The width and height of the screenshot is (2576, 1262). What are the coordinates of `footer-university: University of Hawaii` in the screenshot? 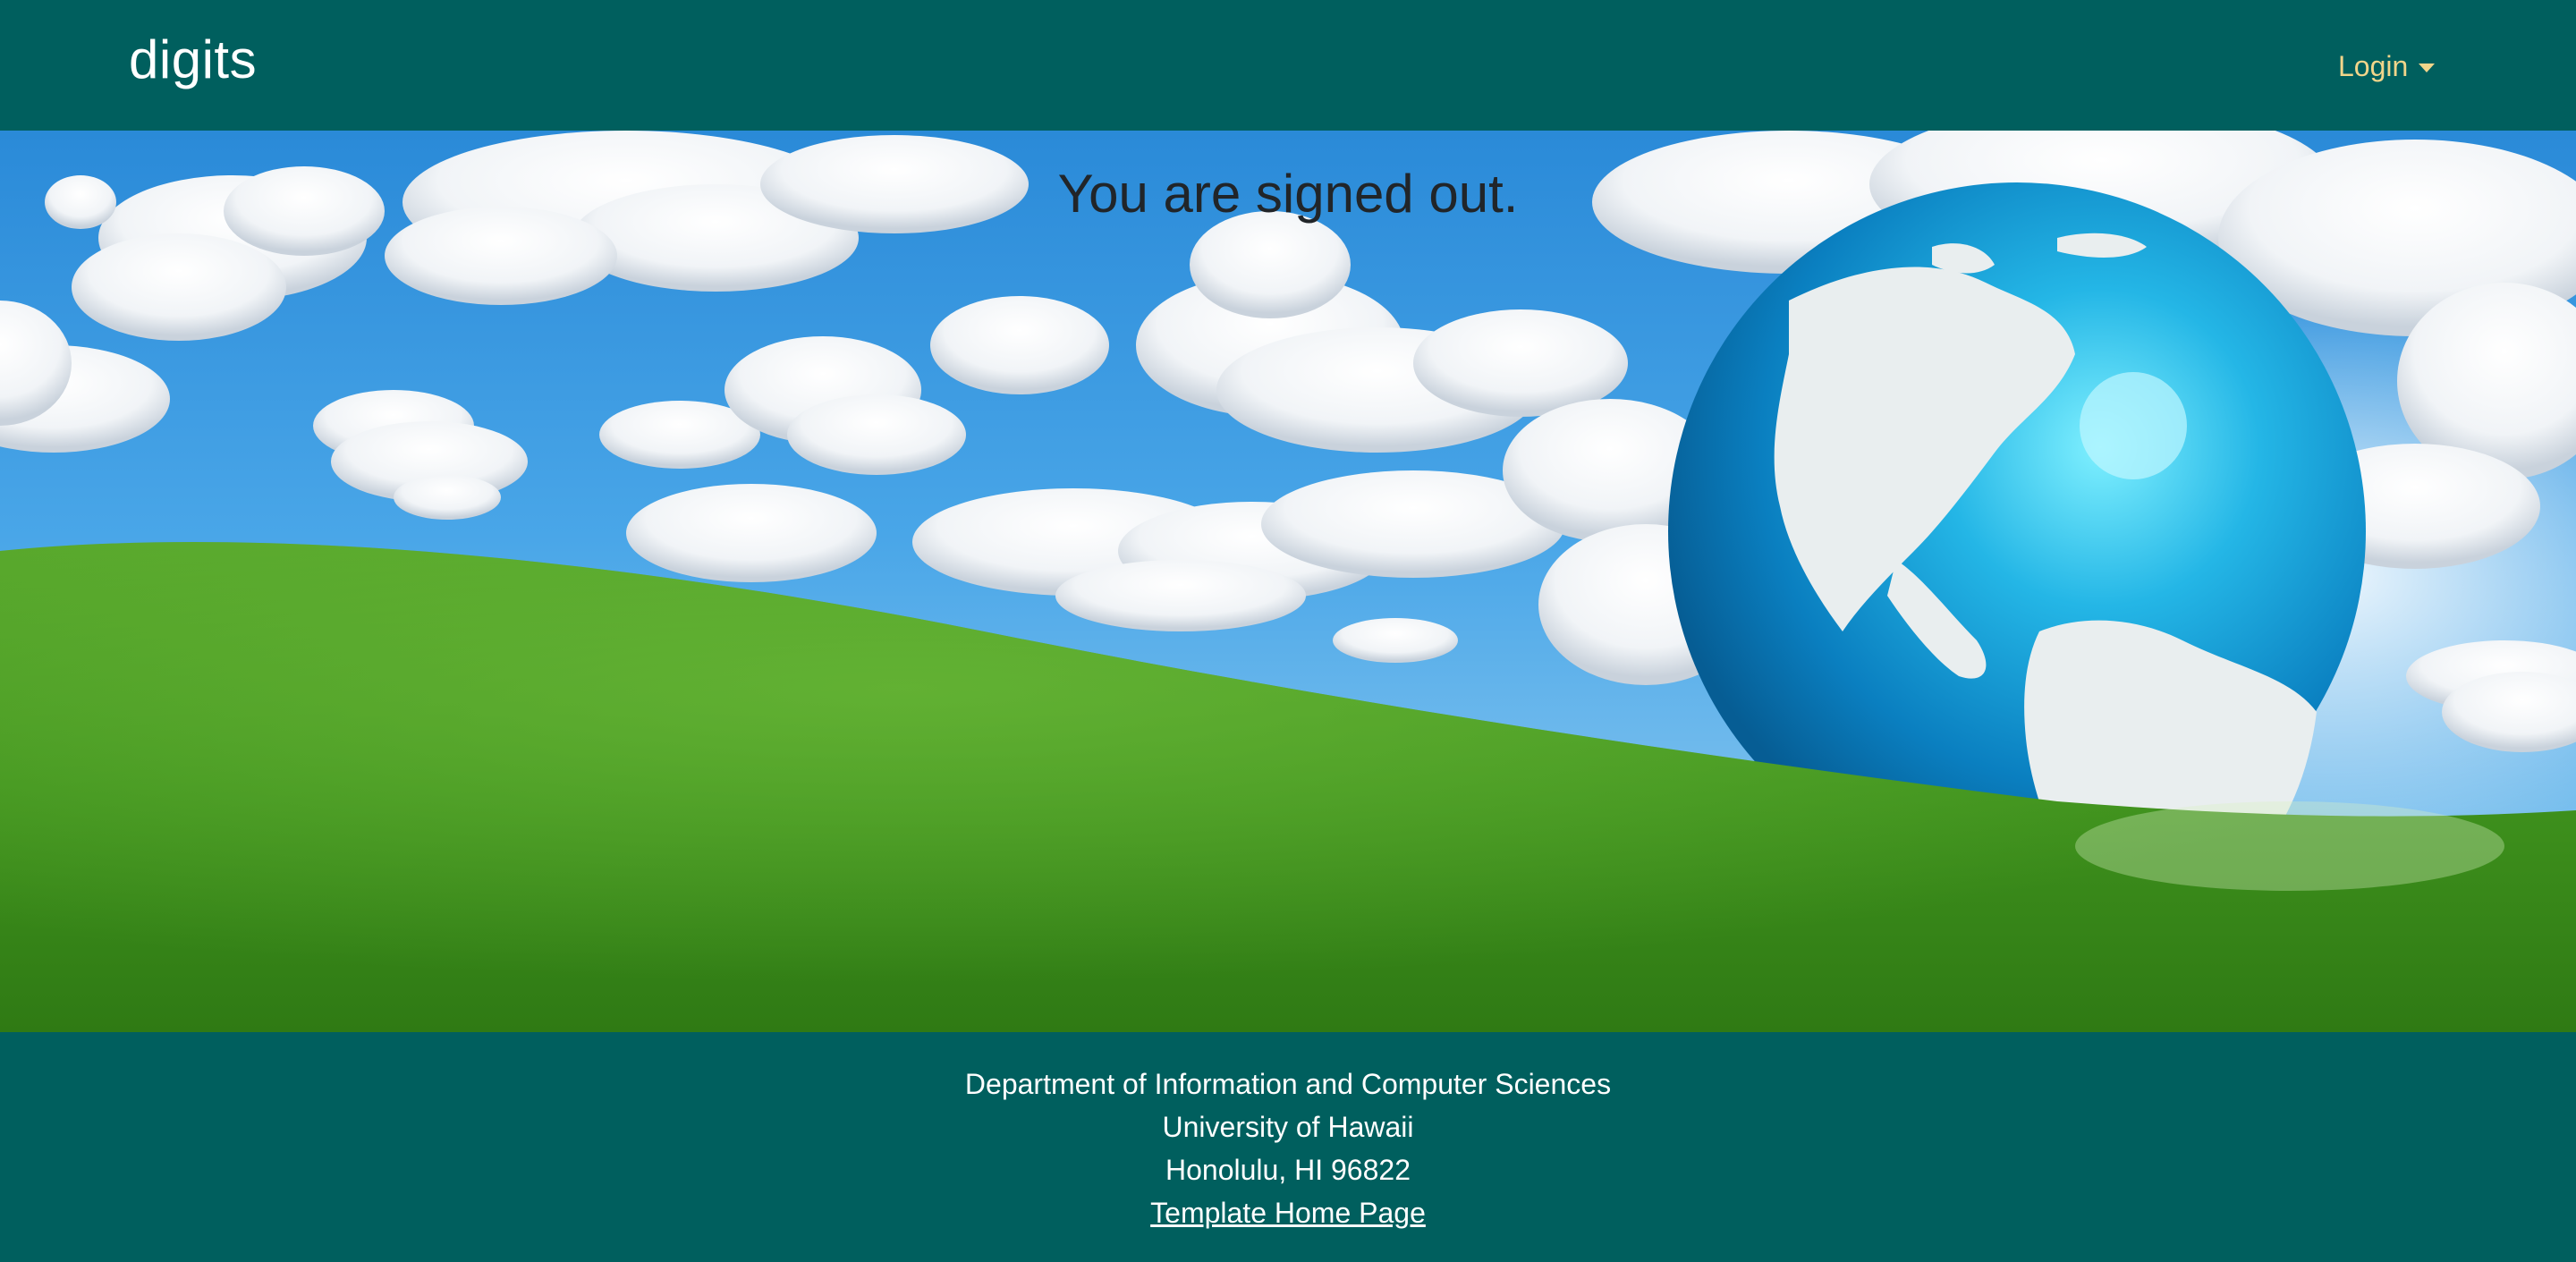 It's located at (1288, 1127).